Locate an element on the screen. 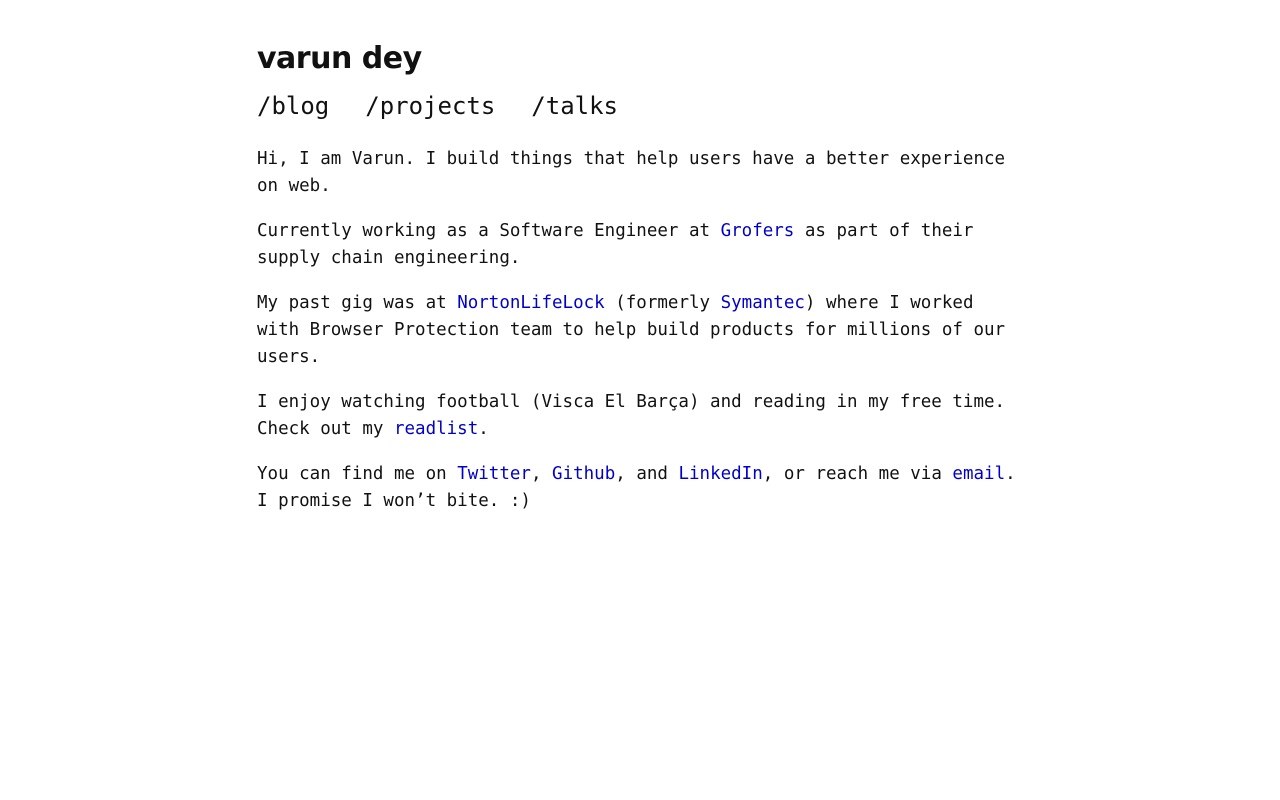 This screenshot has width=1280, height=800. main-nav: /blog /projects /talks is located at coordinates (637, 106).